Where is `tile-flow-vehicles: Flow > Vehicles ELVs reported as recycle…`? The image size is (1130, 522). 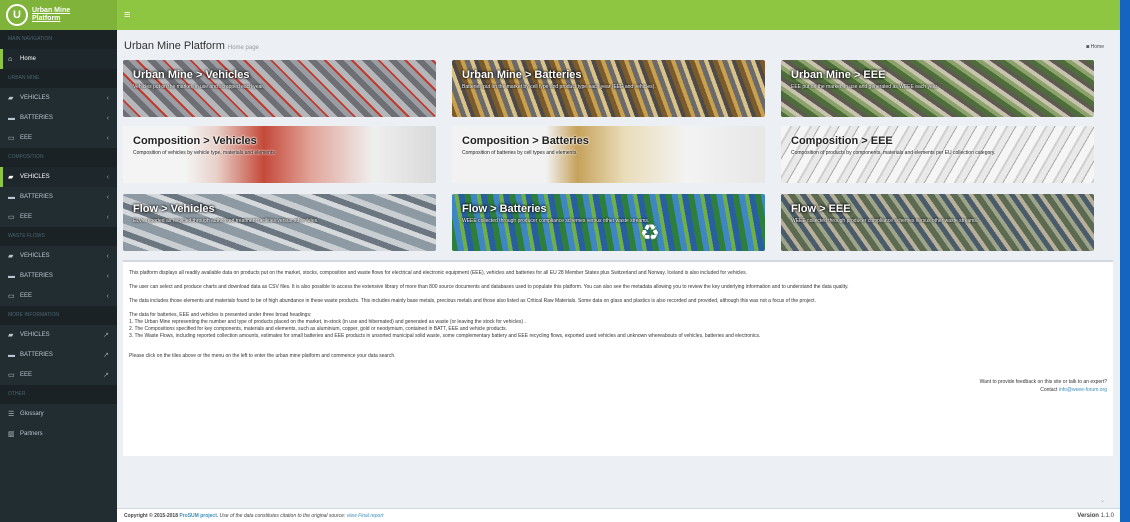 tile-flow-vehicles: Flow > Vehicles ELVs reported as recycle… is located at coordinates (279, 222).